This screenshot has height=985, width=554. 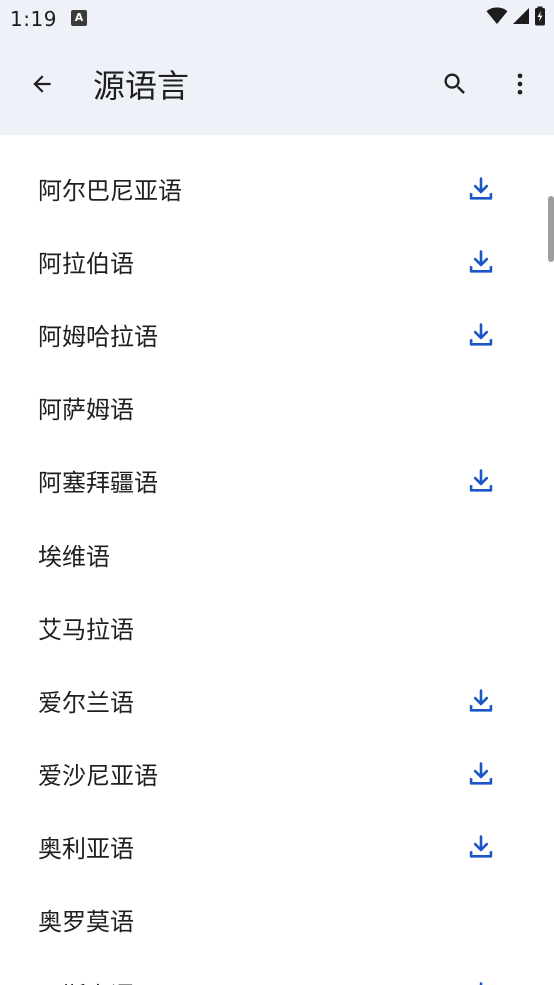 I want to click on more-options-button, so click(x=520, y=86).